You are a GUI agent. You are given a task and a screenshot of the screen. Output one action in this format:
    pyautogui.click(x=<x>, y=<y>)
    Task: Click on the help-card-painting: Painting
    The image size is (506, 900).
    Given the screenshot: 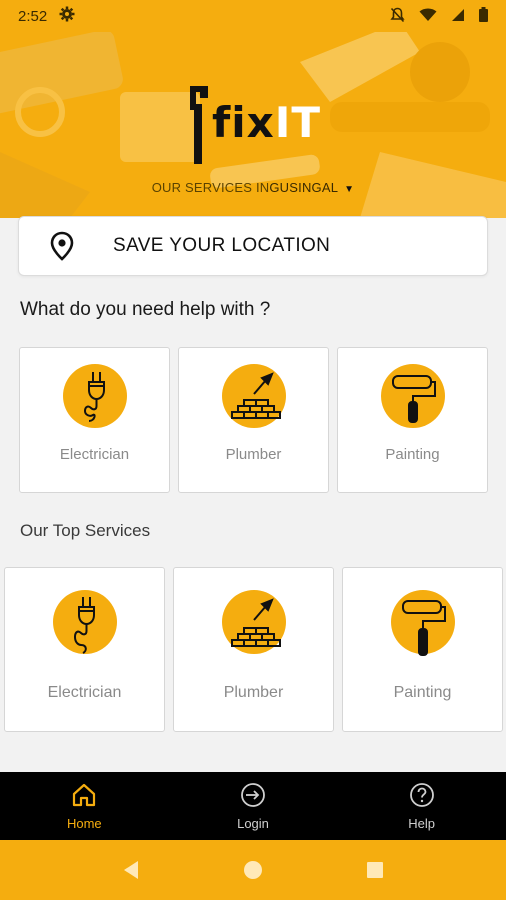 What is the action you would take?
    pyautogui.click(x=412, y=420)
    